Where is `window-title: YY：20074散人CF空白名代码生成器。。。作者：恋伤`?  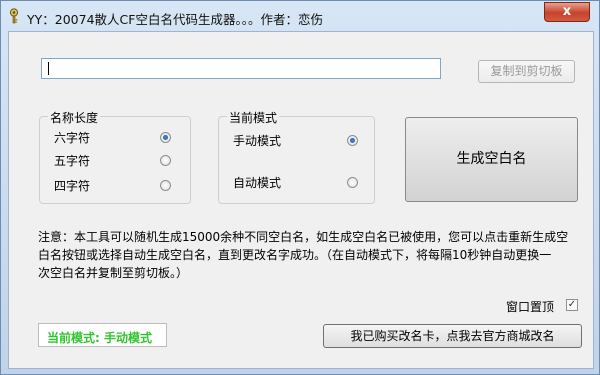
window-title: YY：20074散人CF空白名代码生成器。。。作者：恋伤 is located at coordinates (175, 19).